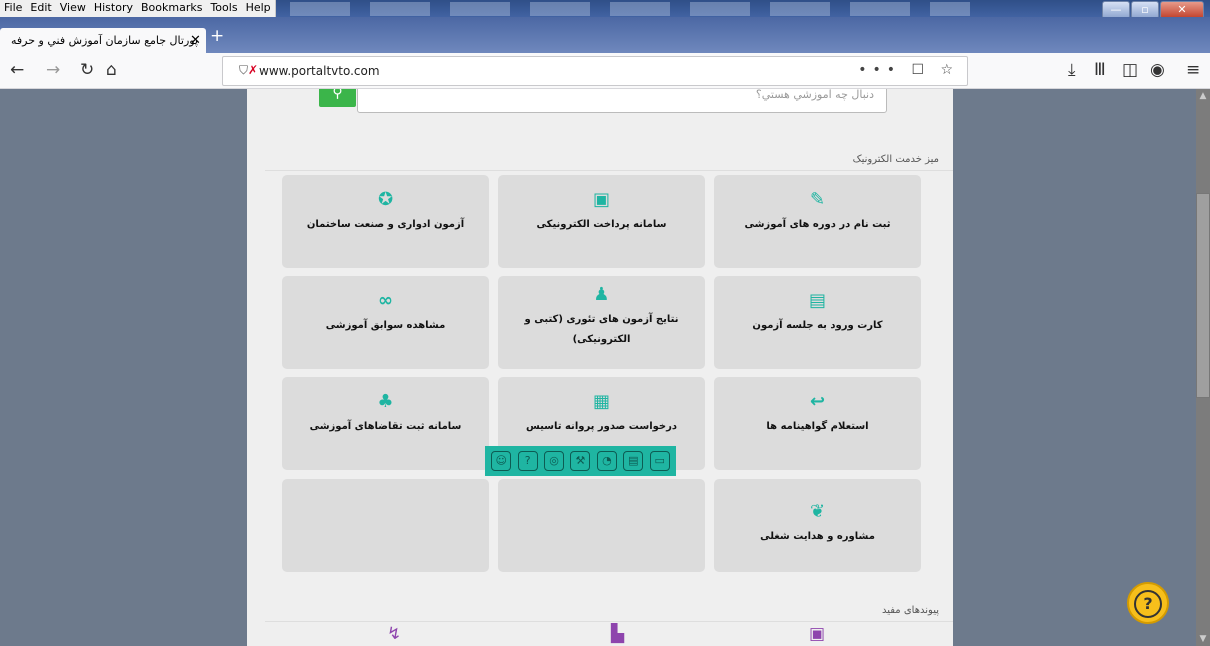 The width and height of the screenshot is (1210, 646). What do you see at coordinates (319, 71) in the screenshot?
I see `url-text: www.portaltvto.com` at bounding box center [319, 71].